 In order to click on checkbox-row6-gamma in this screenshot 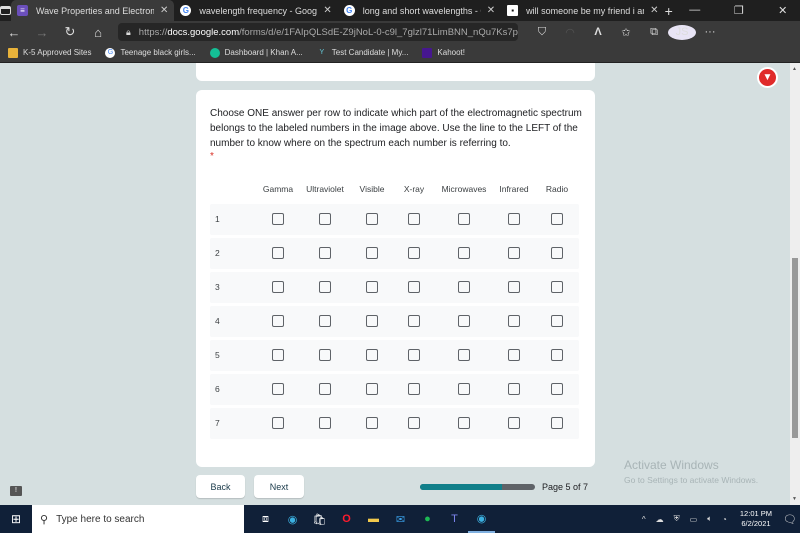, I will do `click(278, 389)`.